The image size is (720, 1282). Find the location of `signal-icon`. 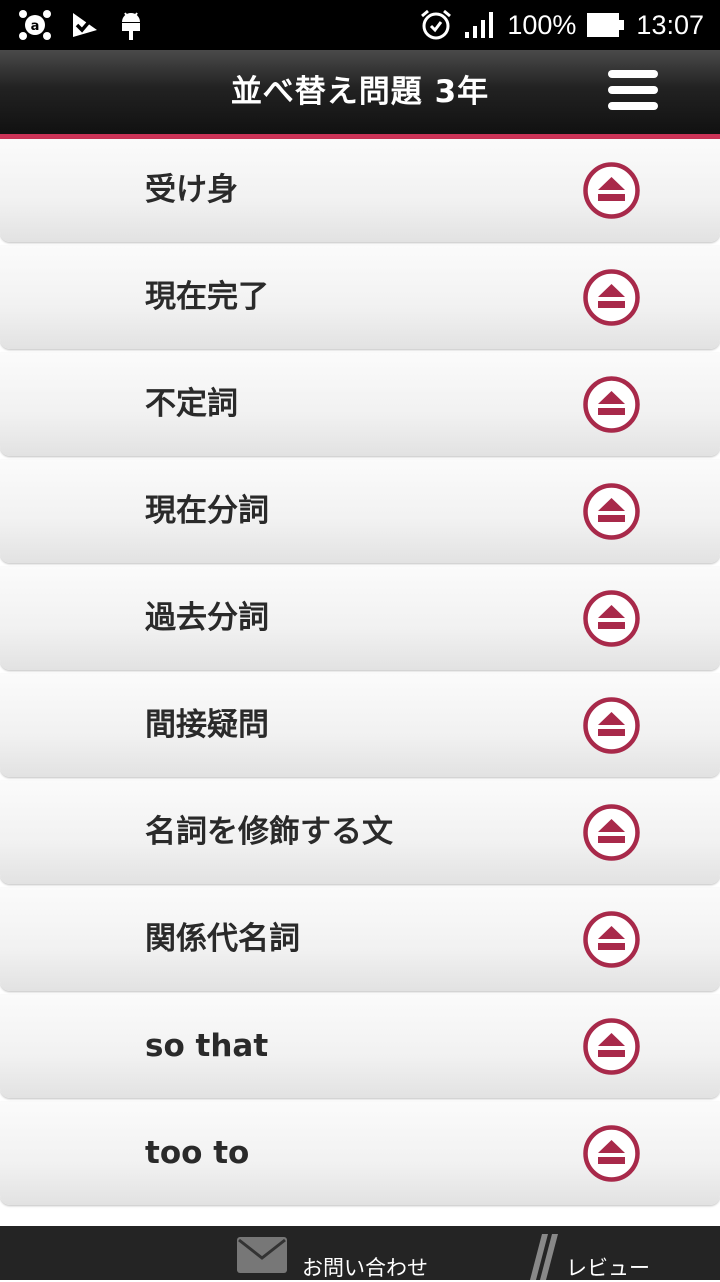

signal-icon is located at coordinates (480, 25).